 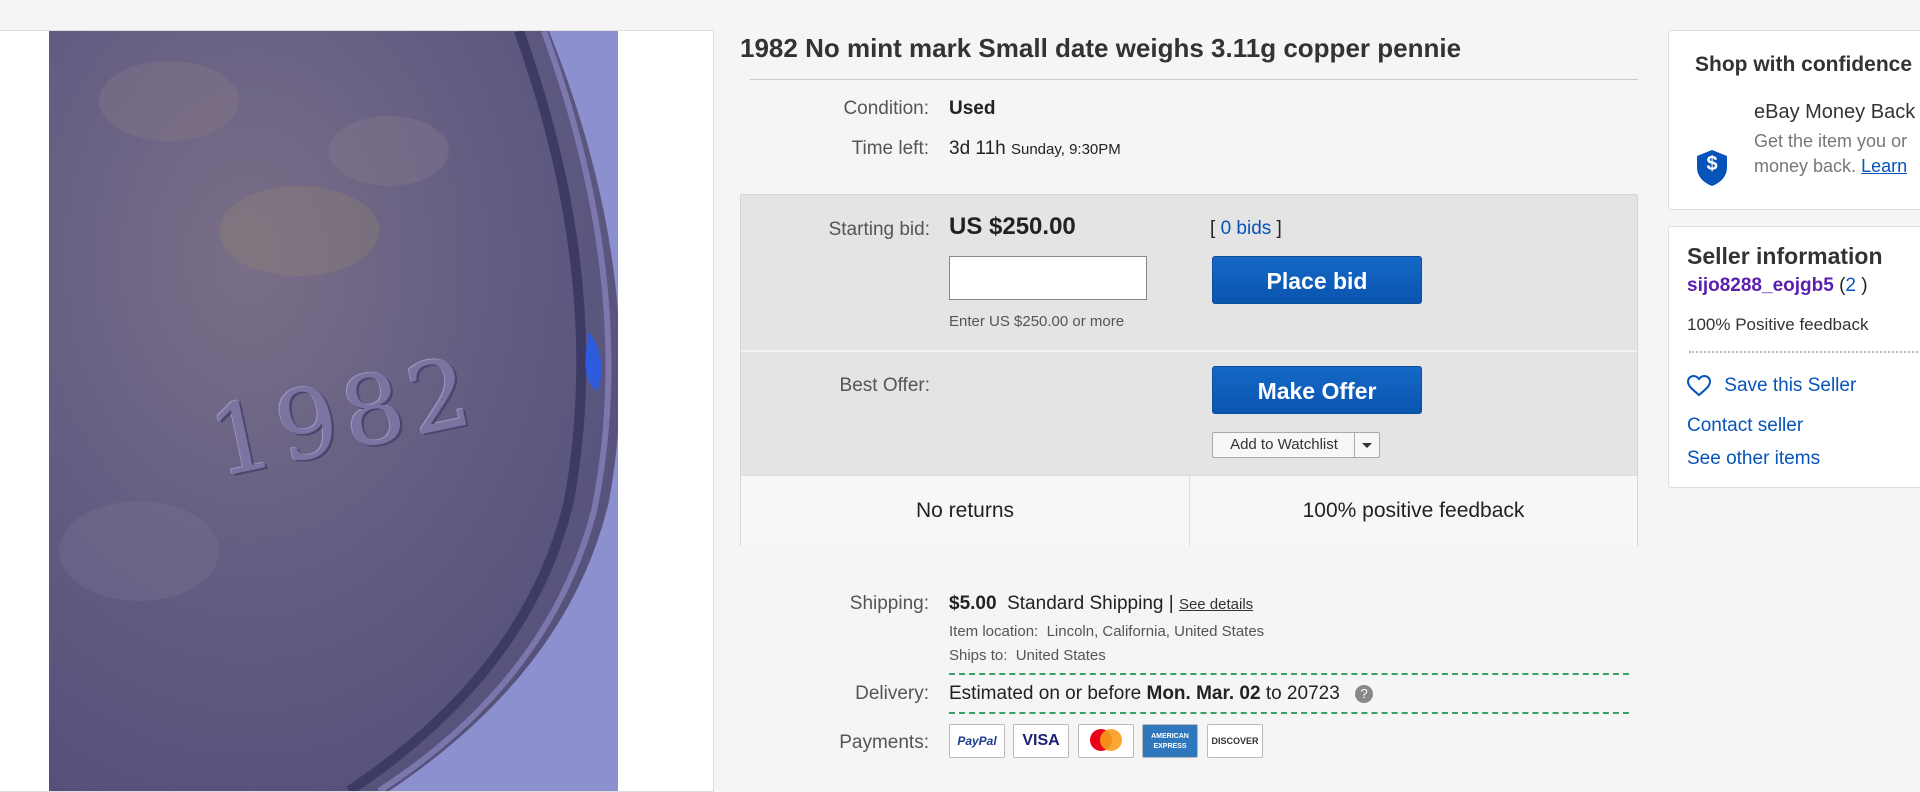 What do you see at coordinates (1048, 278) in the screenshot?
I see `bid-amount-input` at bounding box center [1048, 278].